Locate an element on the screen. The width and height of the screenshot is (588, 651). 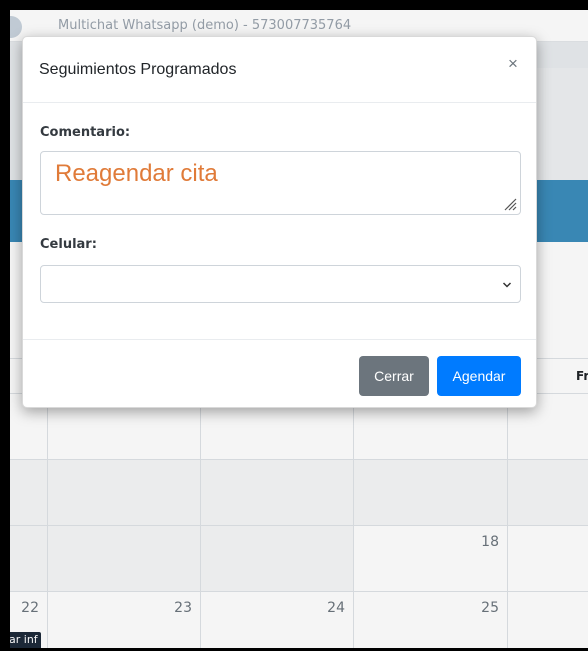
comment-label: Comentario: is located at coordinates (85, 132).